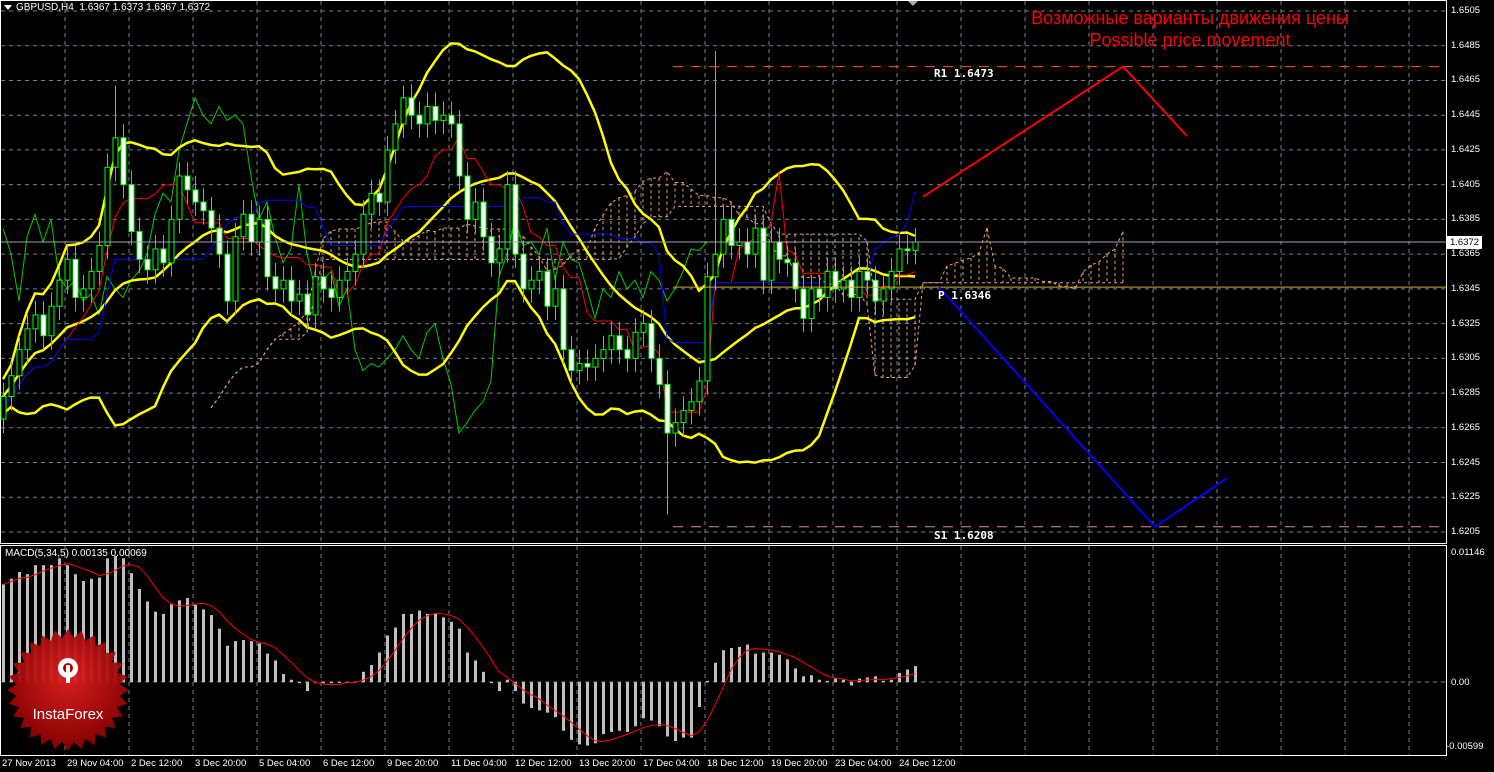 The image size is (1494, 772). Describe the element at coordinates (1466, 254) in the screenshot. I see `price-tick-label: 1.6365` at that location.